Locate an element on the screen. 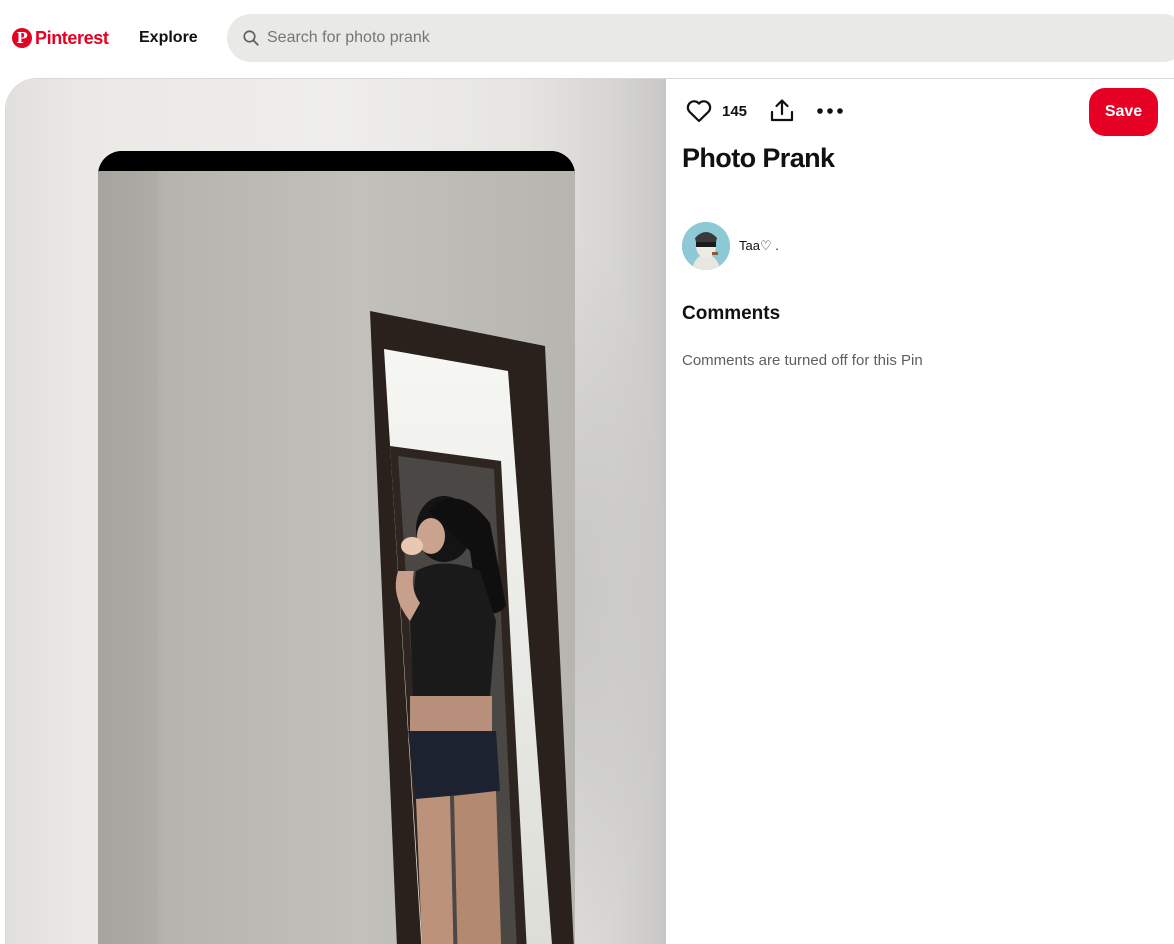 This screenshot has width=1174, height=944. pin-author: Taa♡ . is located at coordinates (730, 246).